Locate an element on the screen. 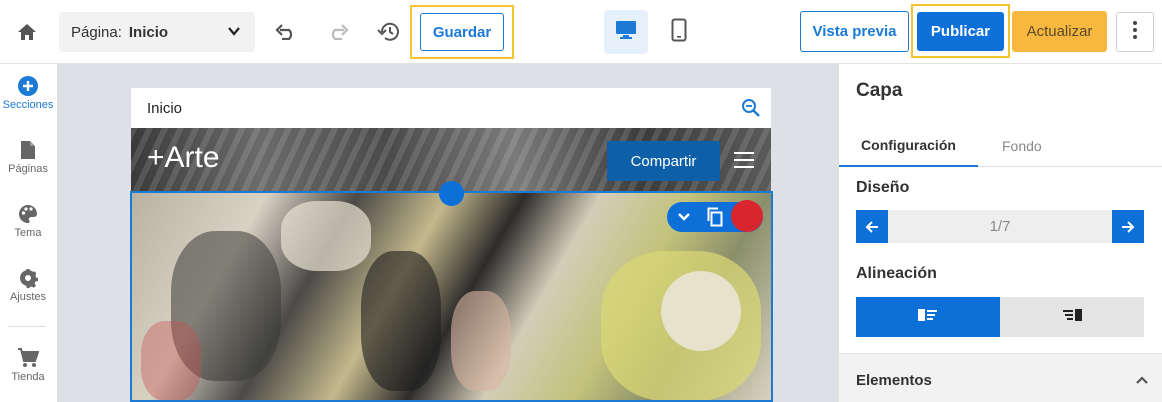 This screenshot has width=1162, height=402. sidebar-item-label: Tienda is located at coordinates (28, 377).